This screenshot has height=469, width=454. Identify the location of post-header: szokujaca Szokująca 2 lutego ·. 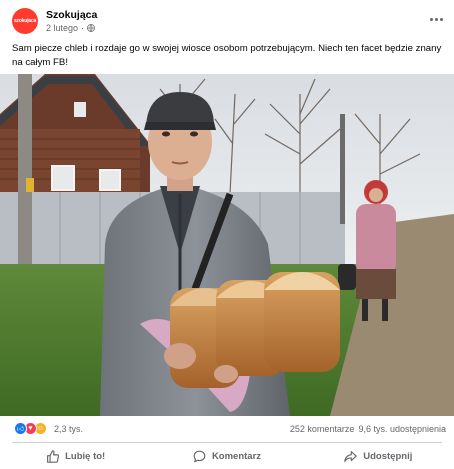
(227, 20).